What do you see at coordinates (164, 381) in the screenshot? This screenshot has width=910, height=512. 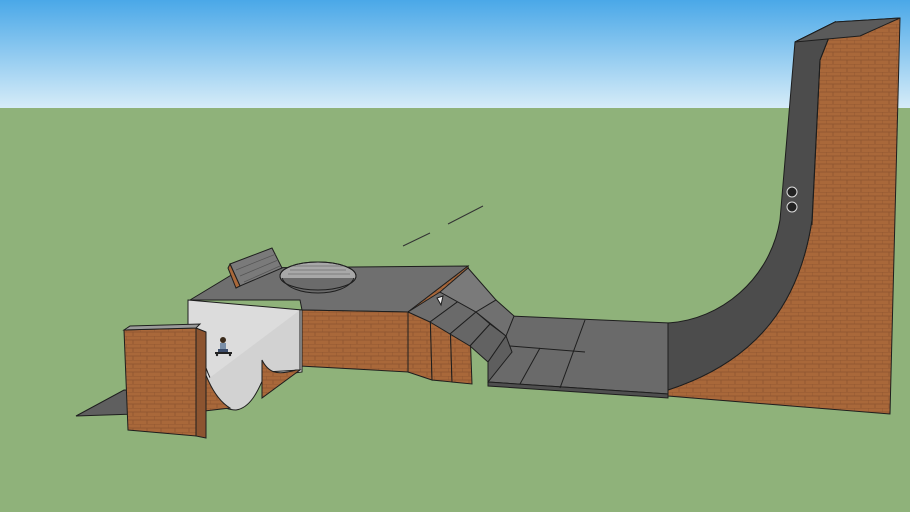 I see `brick-wall-left` at bounding box center [164, 381].